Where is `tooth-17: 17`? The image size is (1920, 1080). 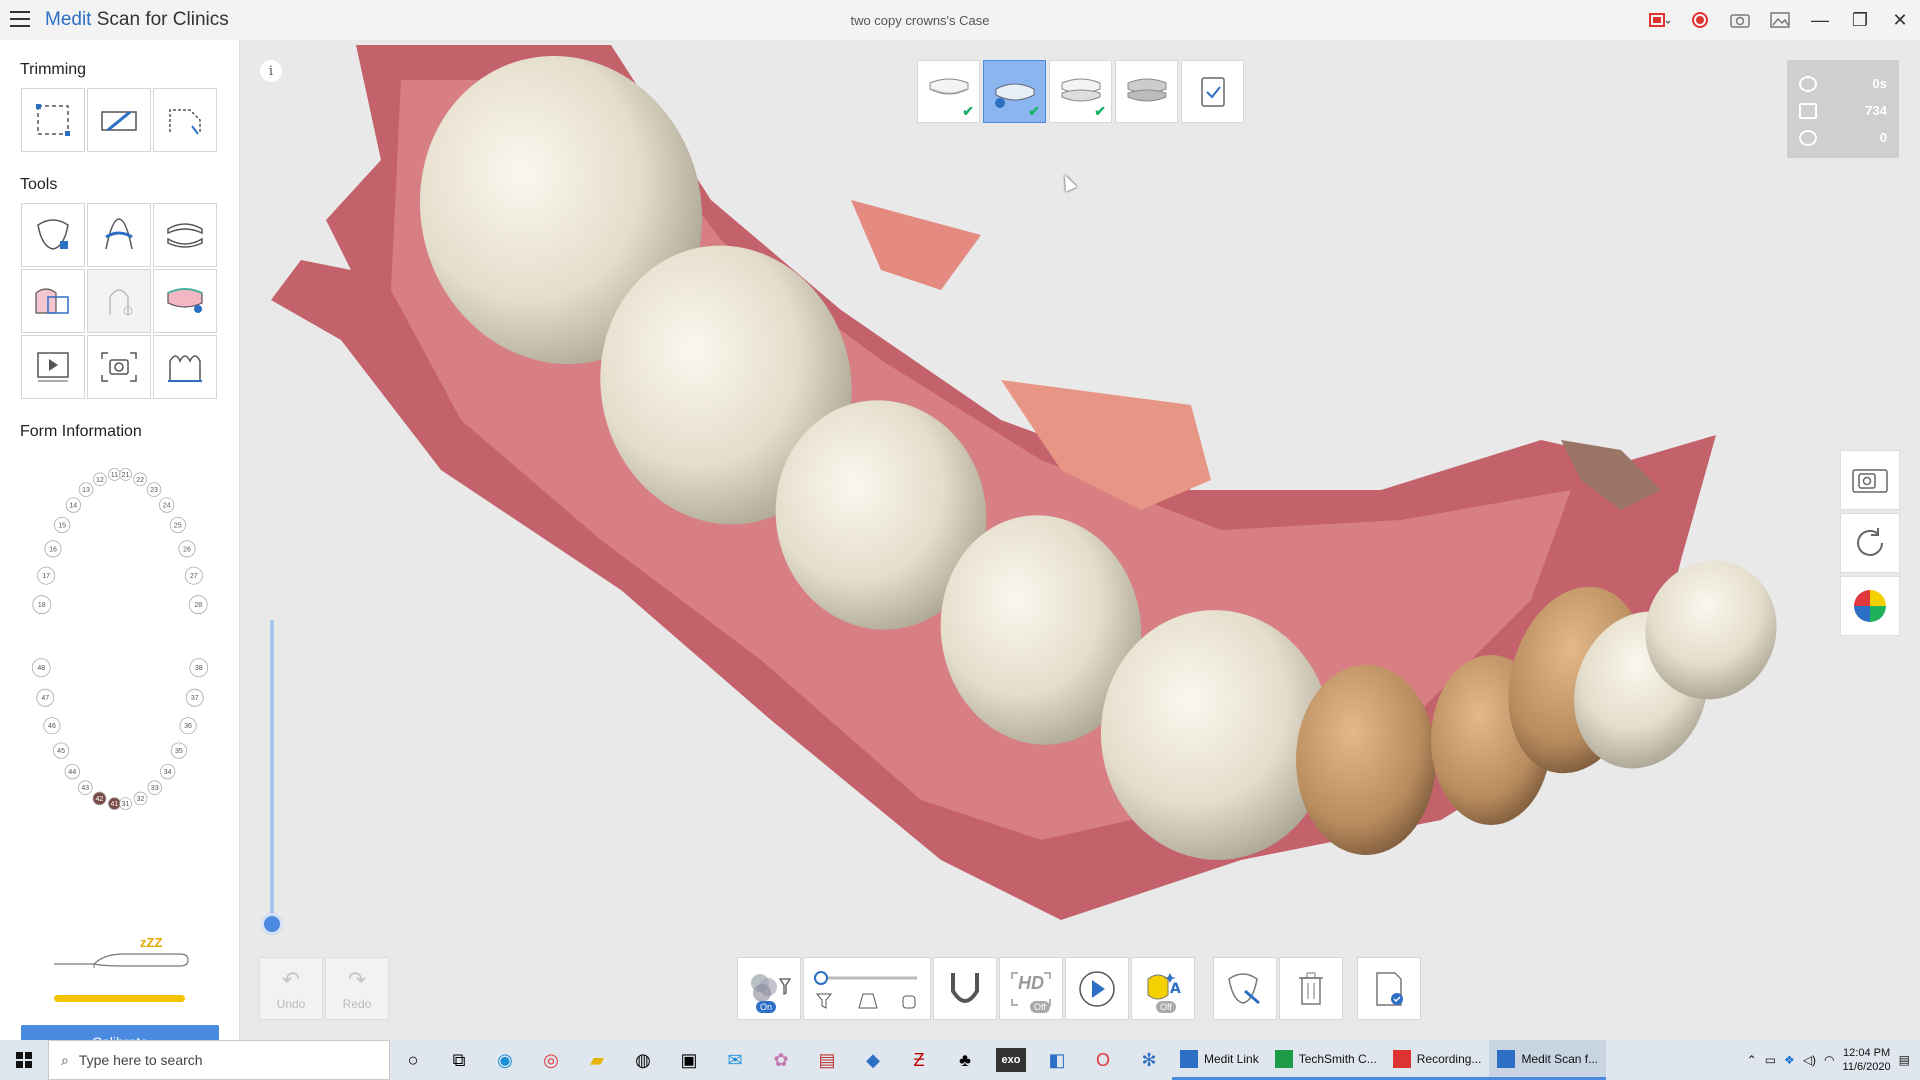 tooth-17: 17 is located at coordinates (46, 575).